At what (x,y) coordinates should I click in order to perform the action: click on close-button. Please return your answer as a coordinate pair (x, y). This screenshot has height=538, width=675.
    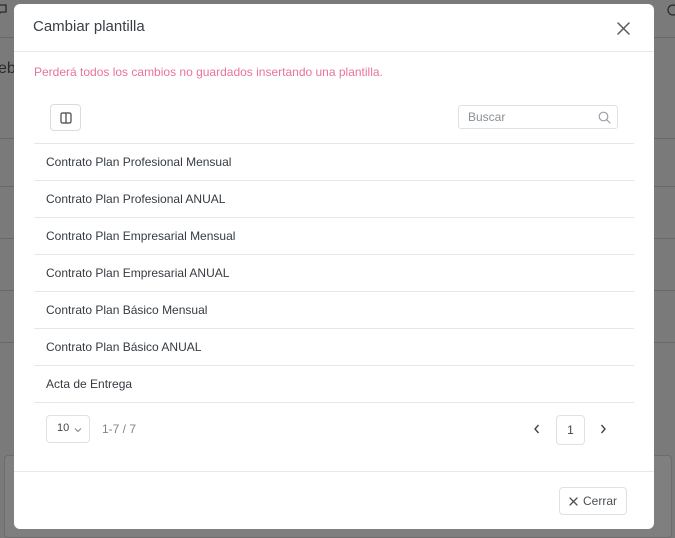
    Looking at the image, I should click on (623, 28).